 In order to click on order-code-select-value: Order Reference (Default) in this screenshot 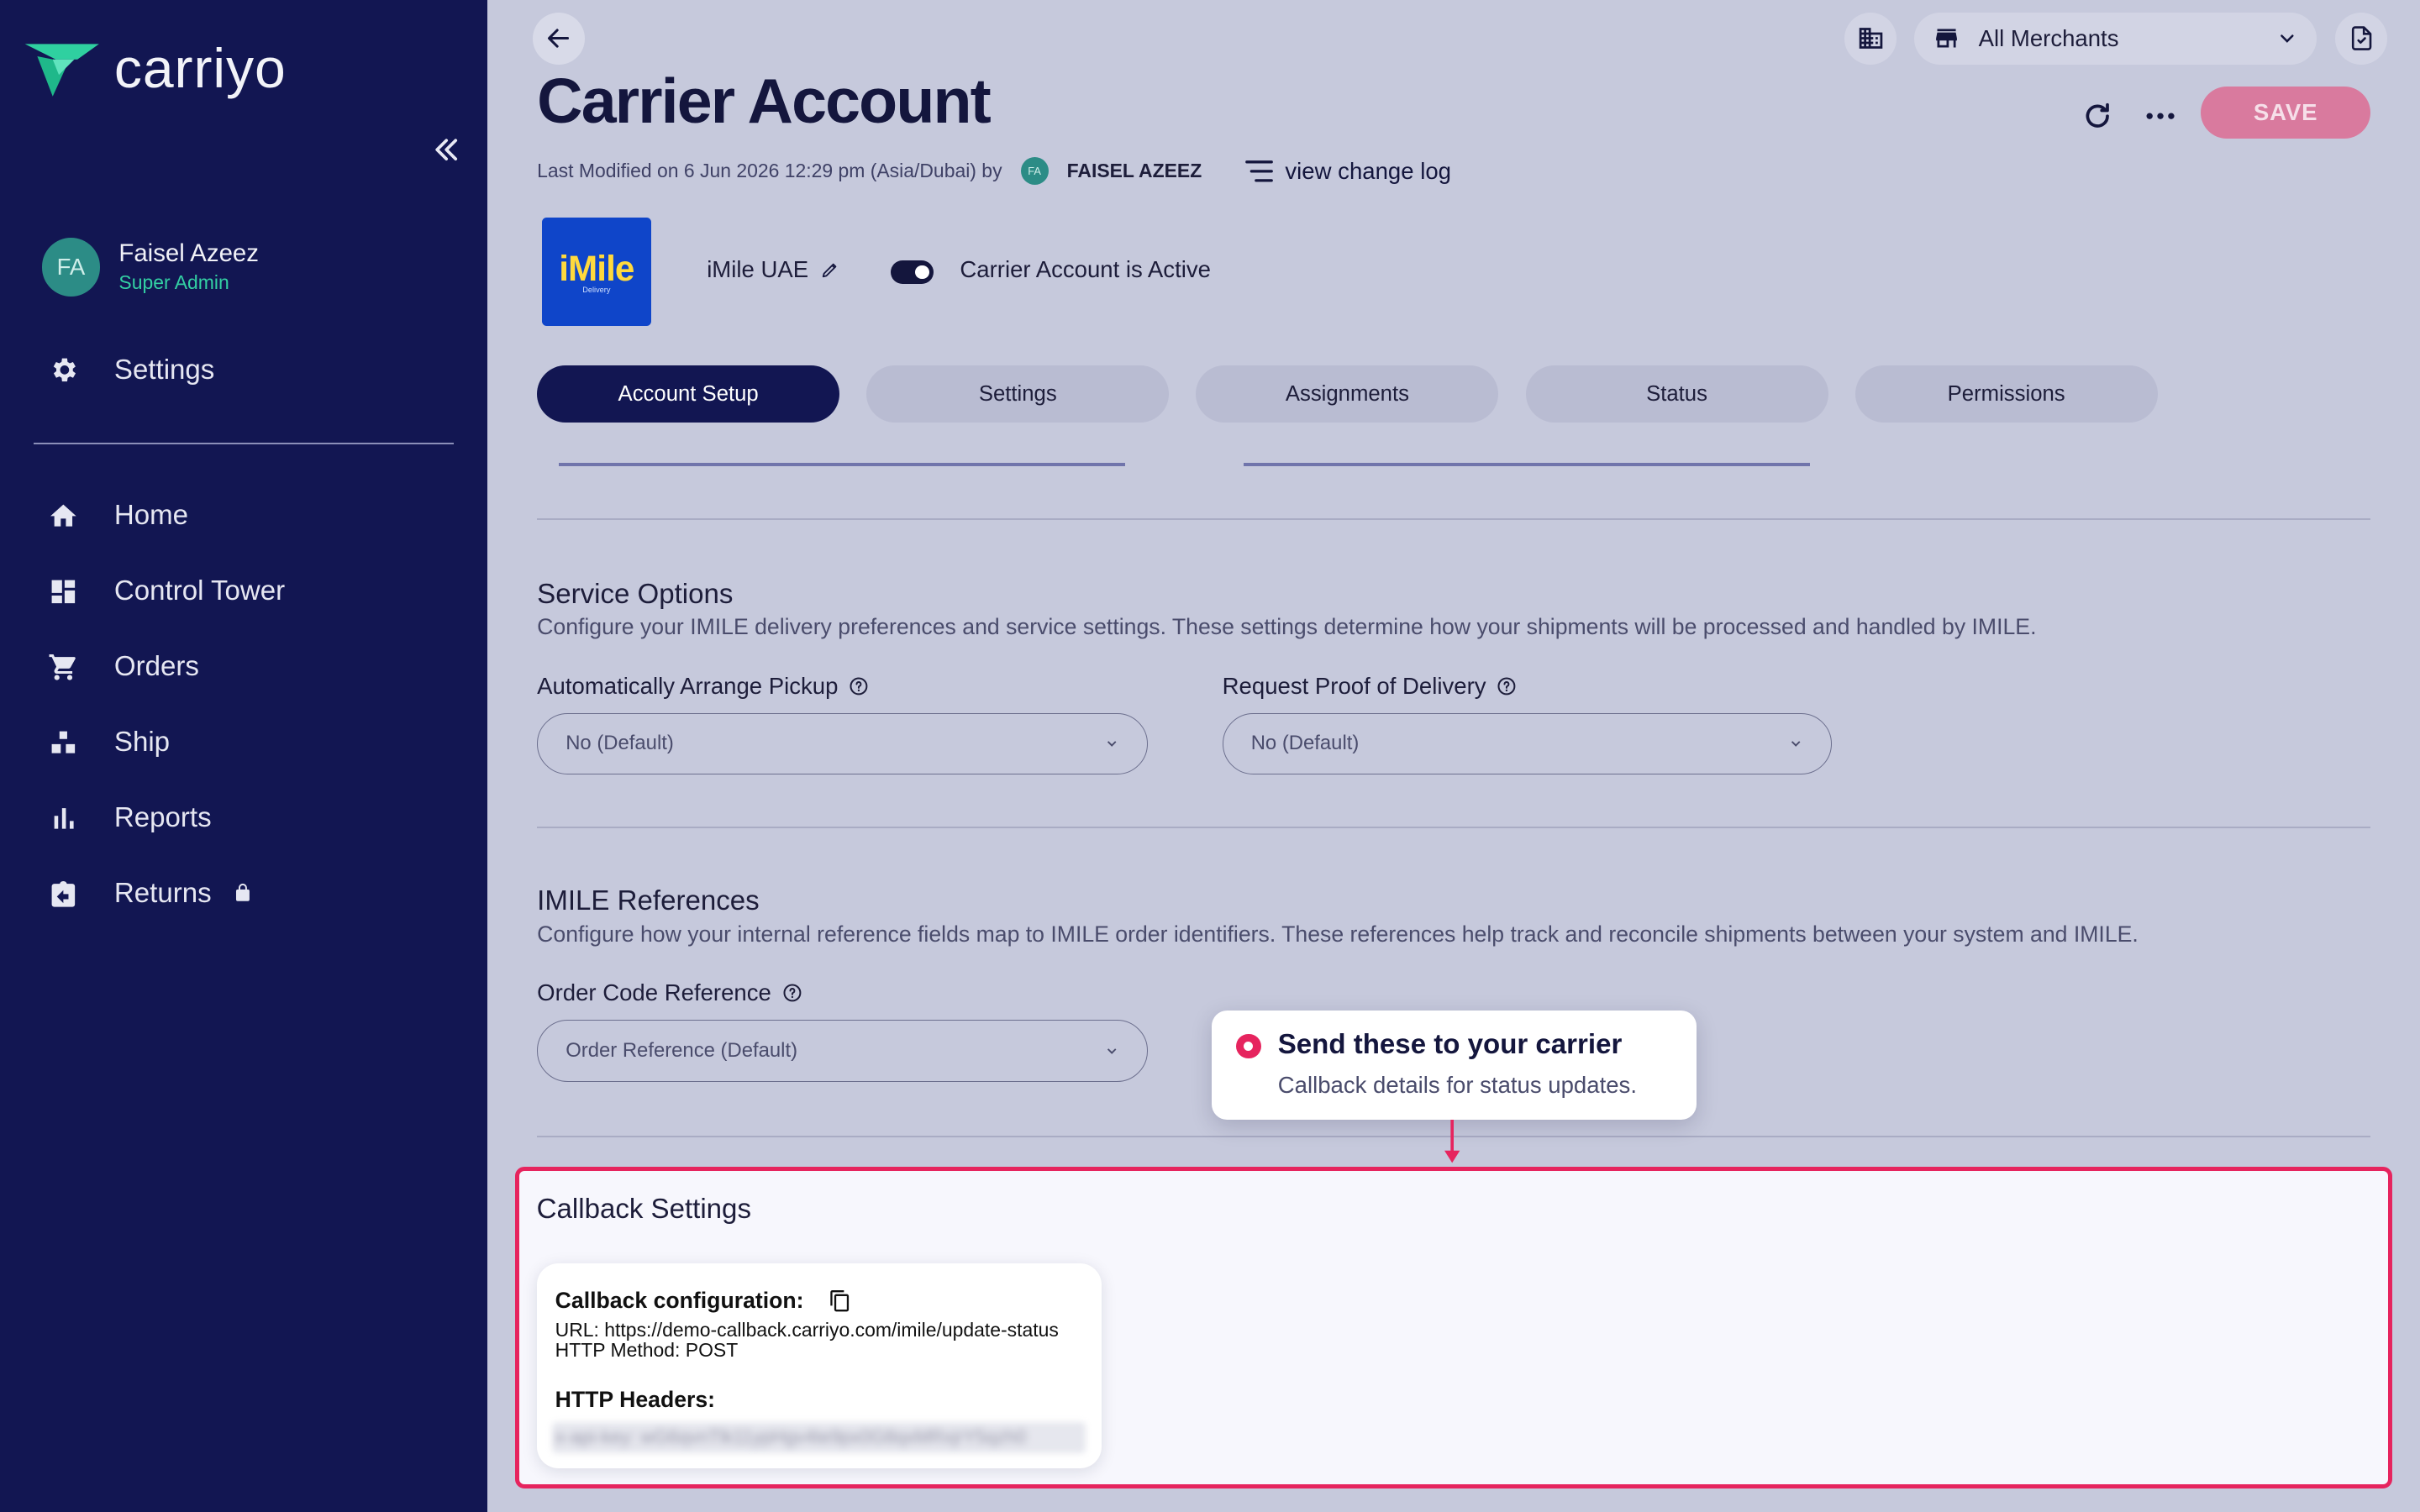, I will do `click(682, 1050)`.